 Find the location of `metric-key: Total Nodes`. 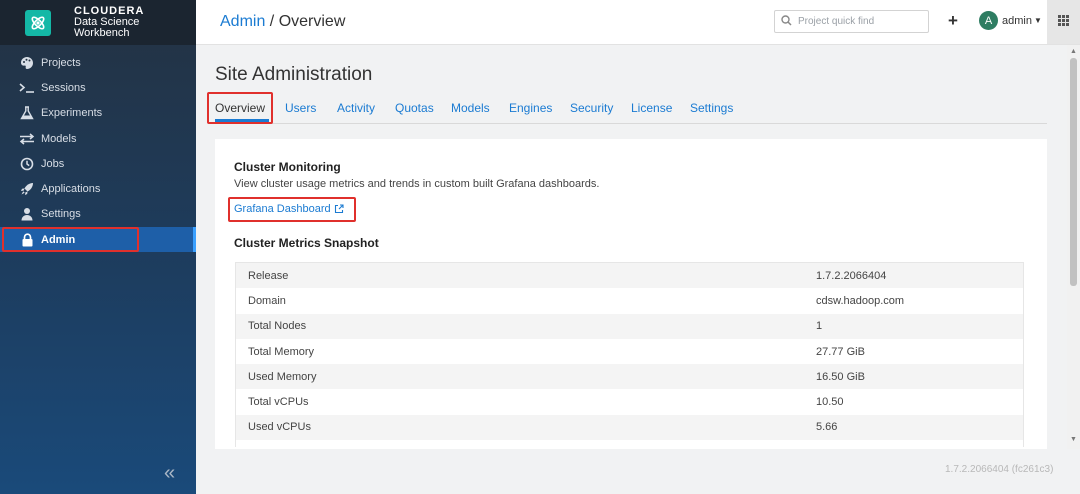

metric-key: Total Nodes is located at coordinates (277, 326).